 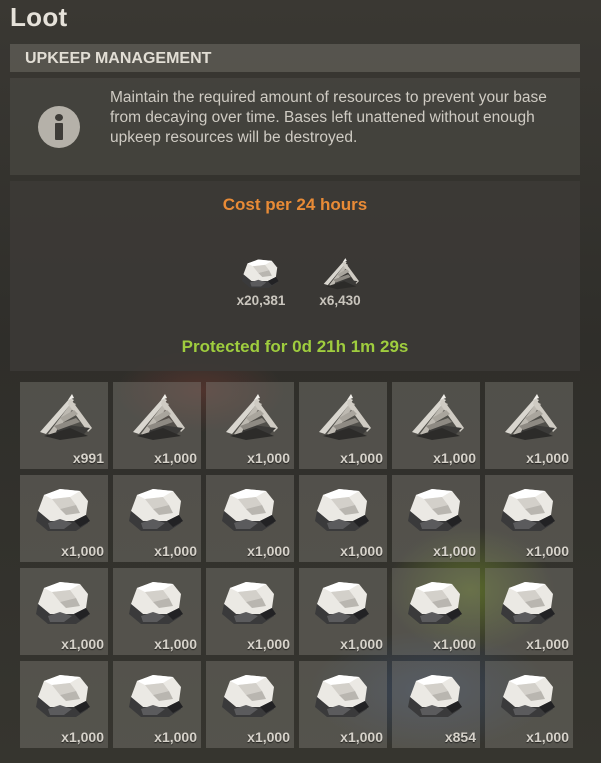 I want to click on loot-title: Loot, so click(x=39, y=17).